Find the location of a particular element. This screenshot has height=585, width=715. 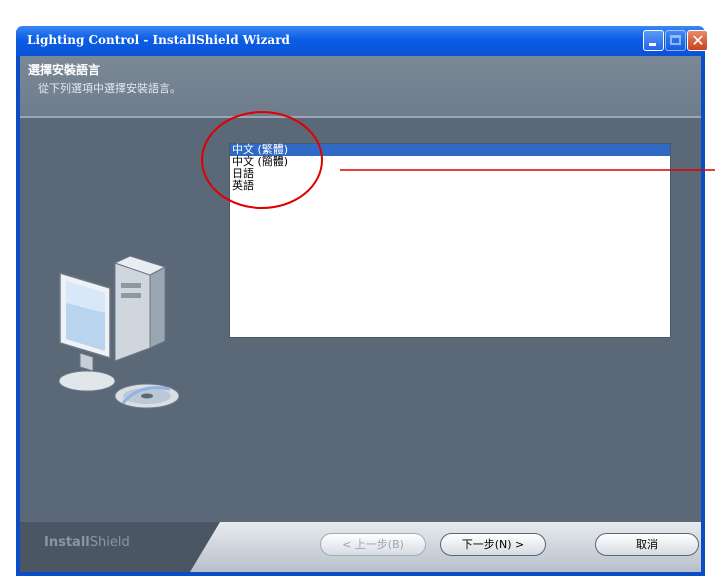

maximize-button is located at coordinates (675, 40).